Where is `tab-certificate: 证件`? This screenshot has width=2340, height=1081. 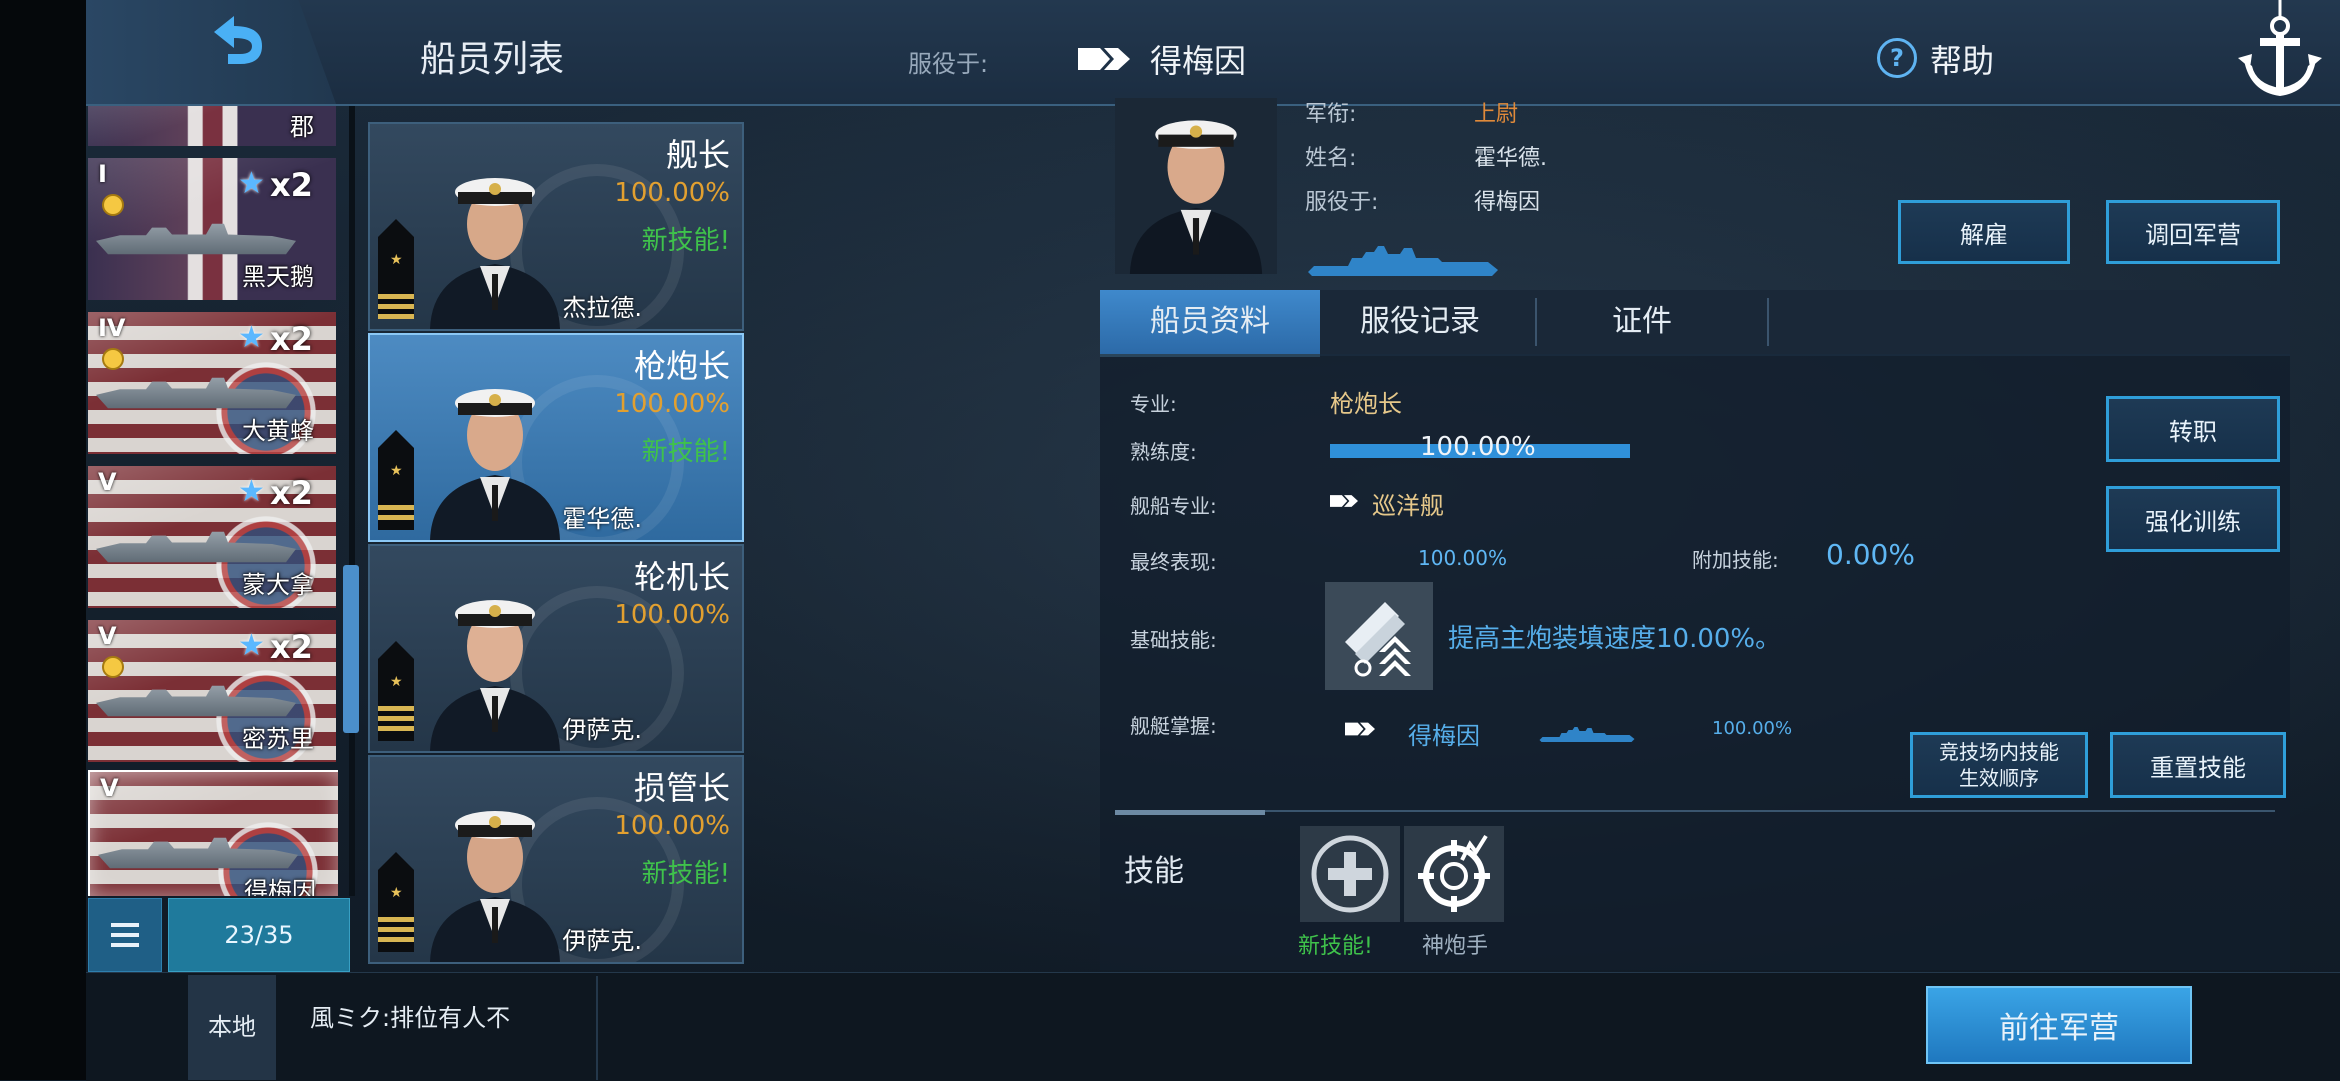
tab-certificate: 证件 is located at coordinates (1642, 322).